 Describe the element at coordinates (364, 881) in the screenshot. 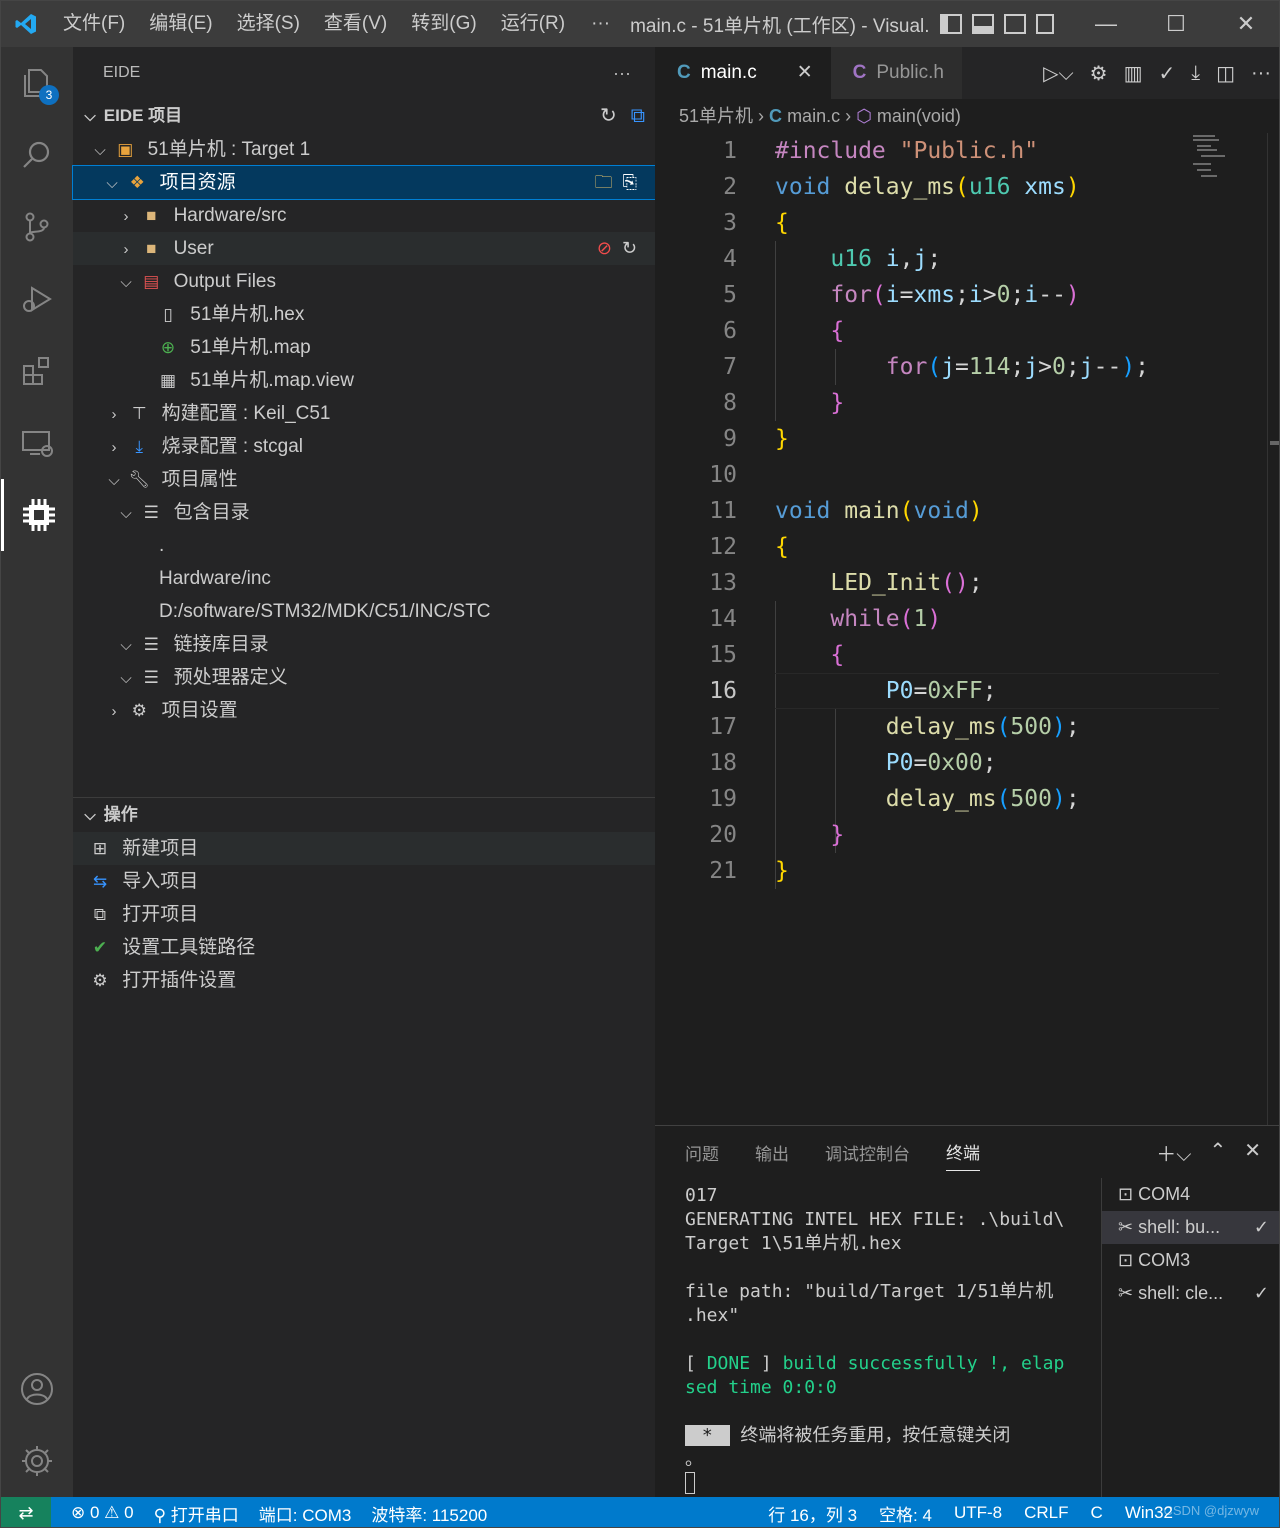

I see `op-import-project: ⇆ 导入项目` at that location.